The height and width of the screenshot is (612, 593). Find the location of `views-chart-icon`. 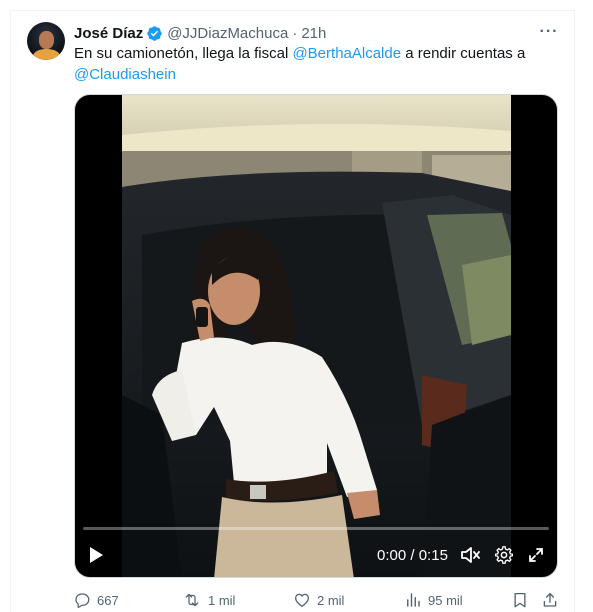

views-chart-icon is located at coordinates (413, 600).